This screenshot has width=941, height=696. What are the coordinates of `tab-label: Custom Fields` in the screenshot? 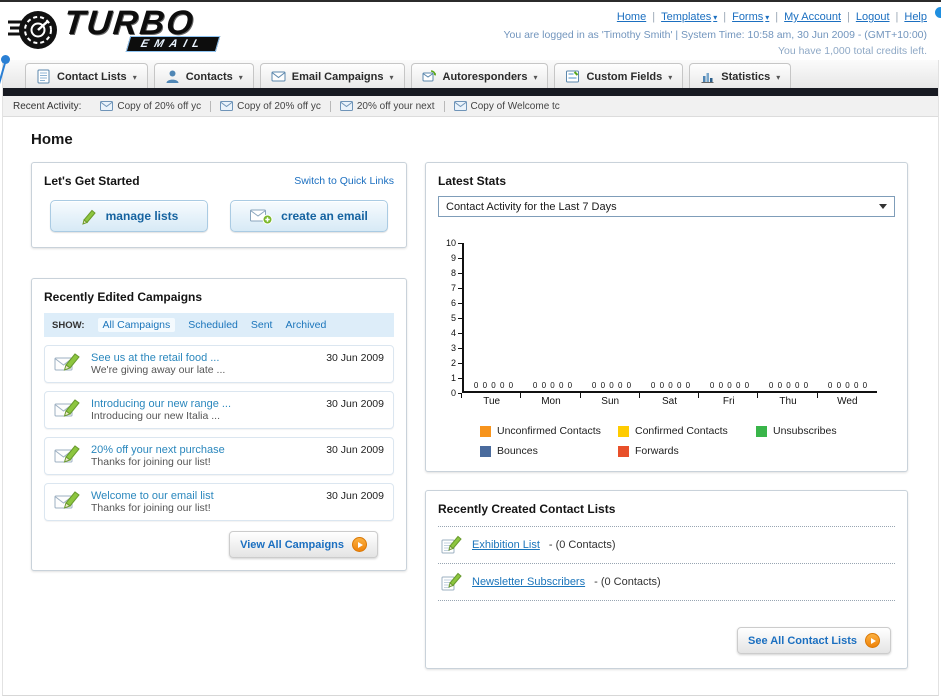 It's located at (624, 76).